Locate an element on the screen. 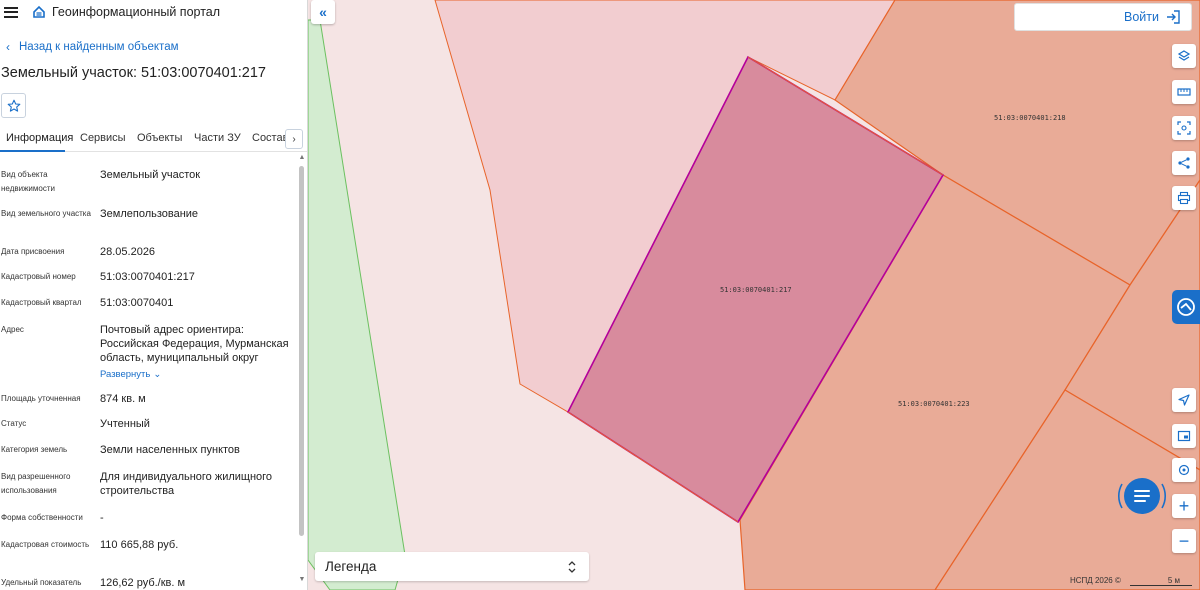 This screenshot has width=1200, height=590. tab-objects: Объекты is located at coordinates (159, 138).